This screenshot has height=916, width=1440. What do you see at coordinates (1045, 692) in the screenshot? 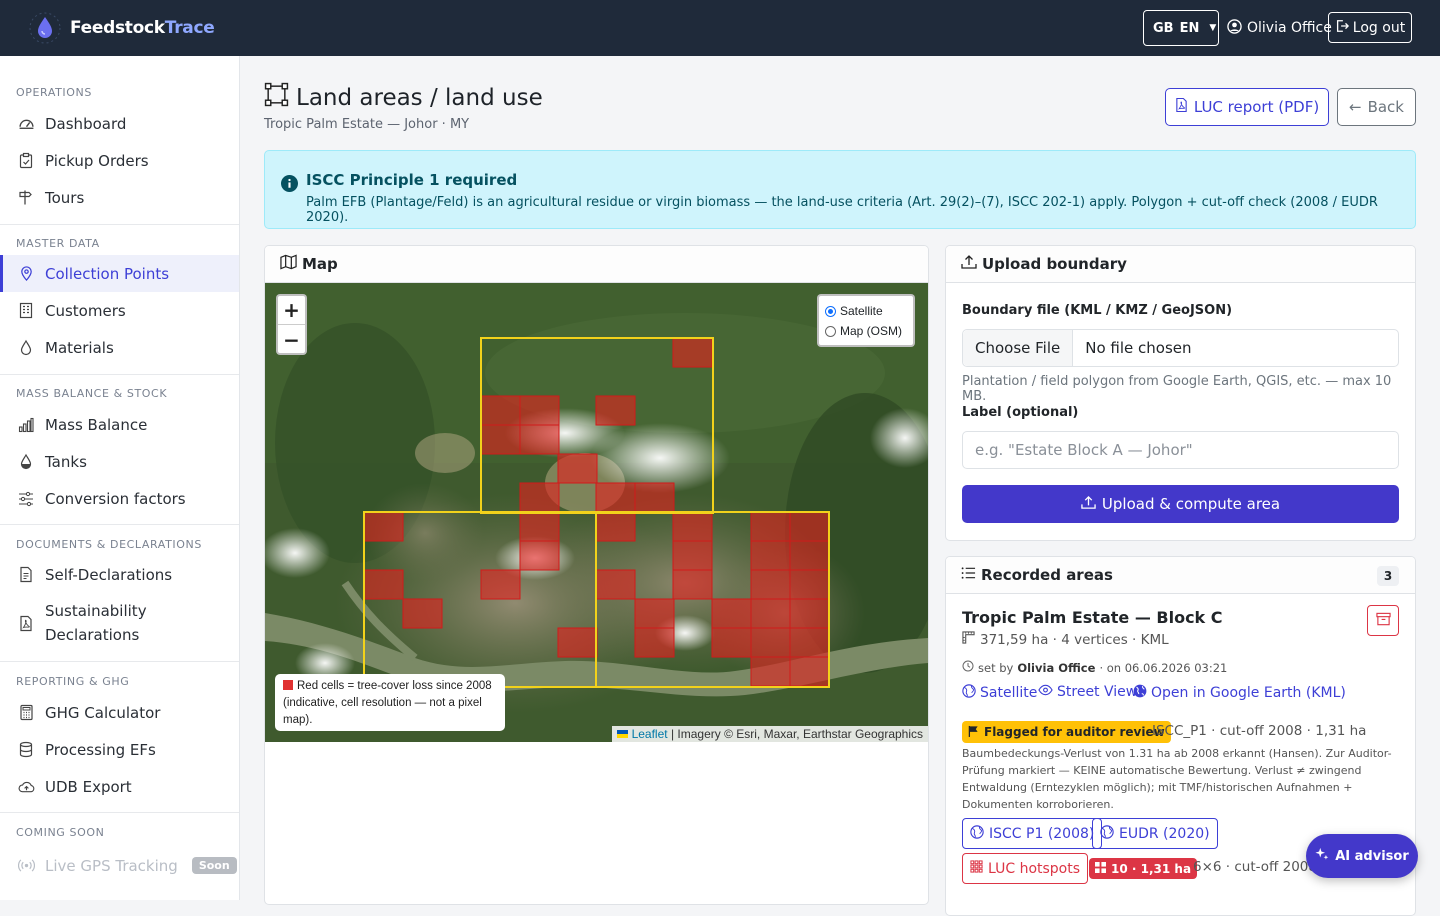
I see `eye-icon` at bounding box center [1045, 692].